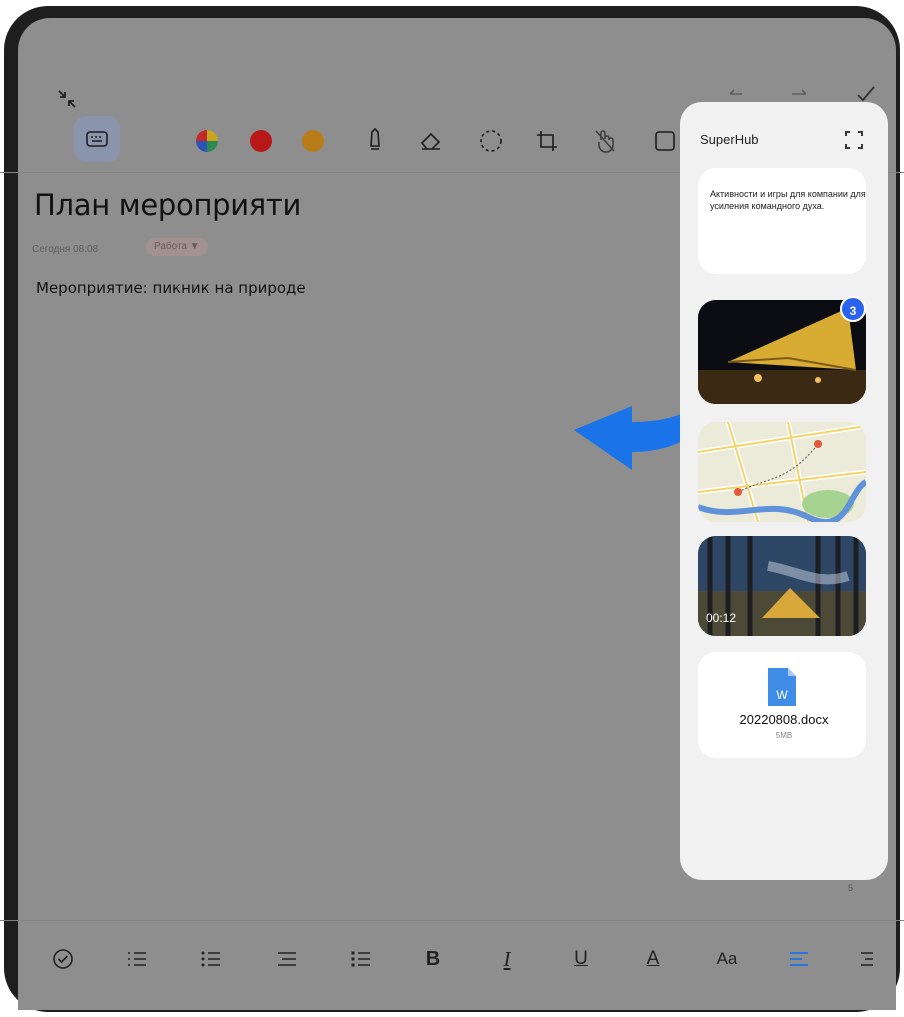 The height and width of the screenshot is (1017, 904). What do you see at coordinates (853, 309) in the screenshot?
I see `image-count-badge: 3` at bounding box center [853, 309].